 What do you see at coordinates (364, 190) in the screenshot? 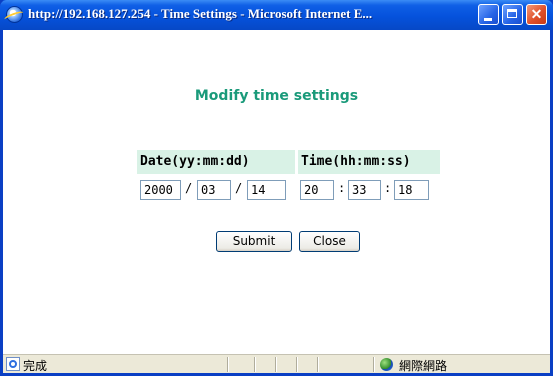
I see `minute-input: 33` at bounding box center [364, 190].